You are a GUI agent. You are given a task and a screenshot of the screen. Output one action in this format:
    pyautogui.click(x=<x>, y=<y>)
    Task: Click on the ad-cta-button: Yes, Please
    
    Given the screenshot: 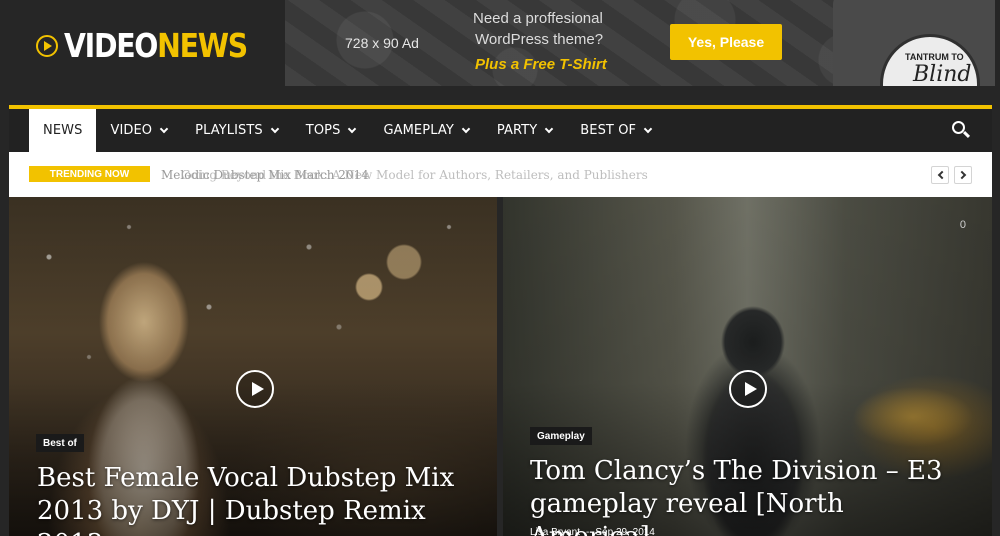 What is the action you would take?
    pyautogui.click(x=726, y=42)
    